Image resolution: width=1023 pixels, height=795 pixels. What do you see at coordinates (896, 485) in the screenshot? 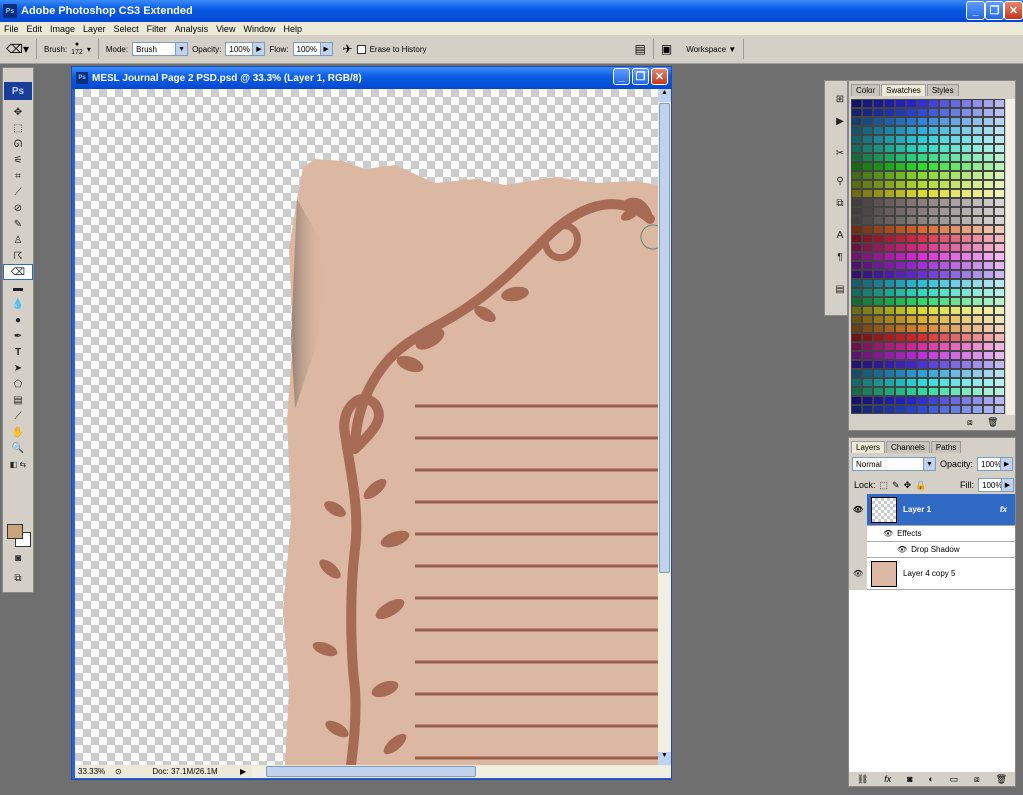
I see `lock-pixels-icon: ✎` at bounding box center [896, 485].